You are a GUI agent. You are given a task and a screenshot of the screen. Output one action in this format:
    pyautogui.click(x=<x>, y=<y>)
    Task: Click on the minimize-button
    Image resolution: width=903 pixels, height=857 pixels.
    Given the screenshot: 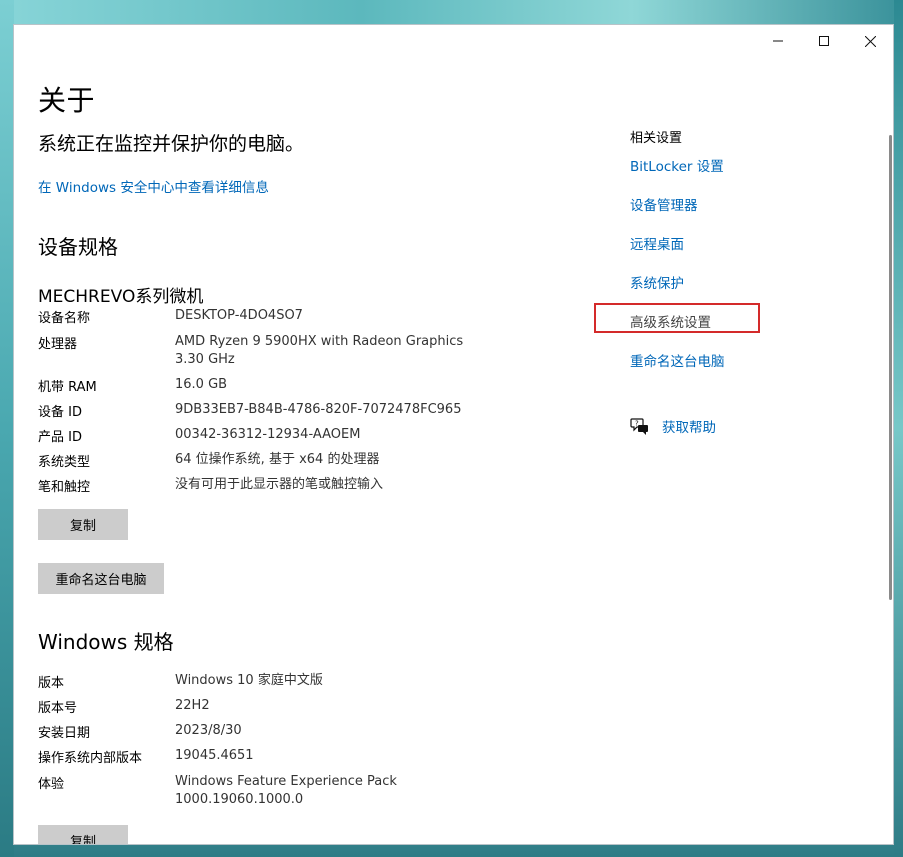 What is the action you would take?
    pyautogui.click(x=778, y=41)
    